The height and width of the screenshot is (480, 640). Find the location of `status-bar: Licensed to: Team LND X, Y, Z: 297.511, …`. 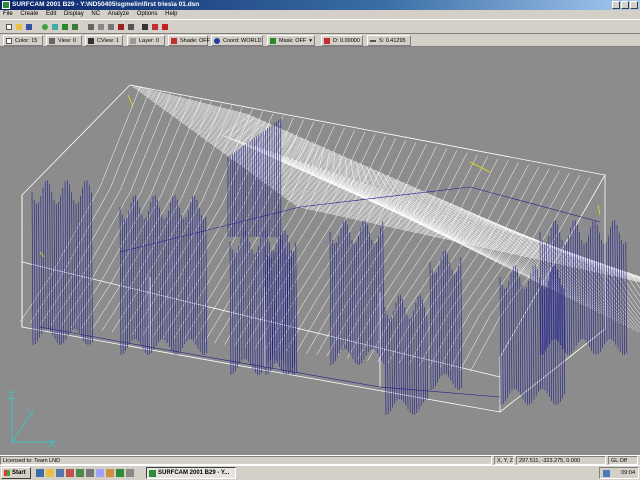

status-bar: Licensed to: Team LND X, Y, Z: 297.511, … is located at coordinates (320, 460).